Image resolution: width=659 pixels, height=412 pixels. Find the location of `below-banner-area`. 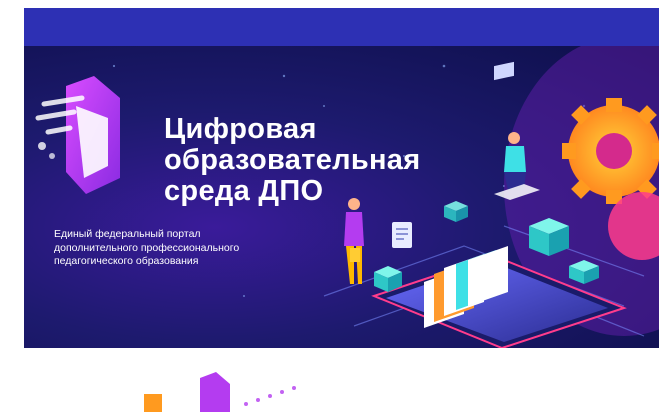

below-banner-area is located at coordinates (341, 380).